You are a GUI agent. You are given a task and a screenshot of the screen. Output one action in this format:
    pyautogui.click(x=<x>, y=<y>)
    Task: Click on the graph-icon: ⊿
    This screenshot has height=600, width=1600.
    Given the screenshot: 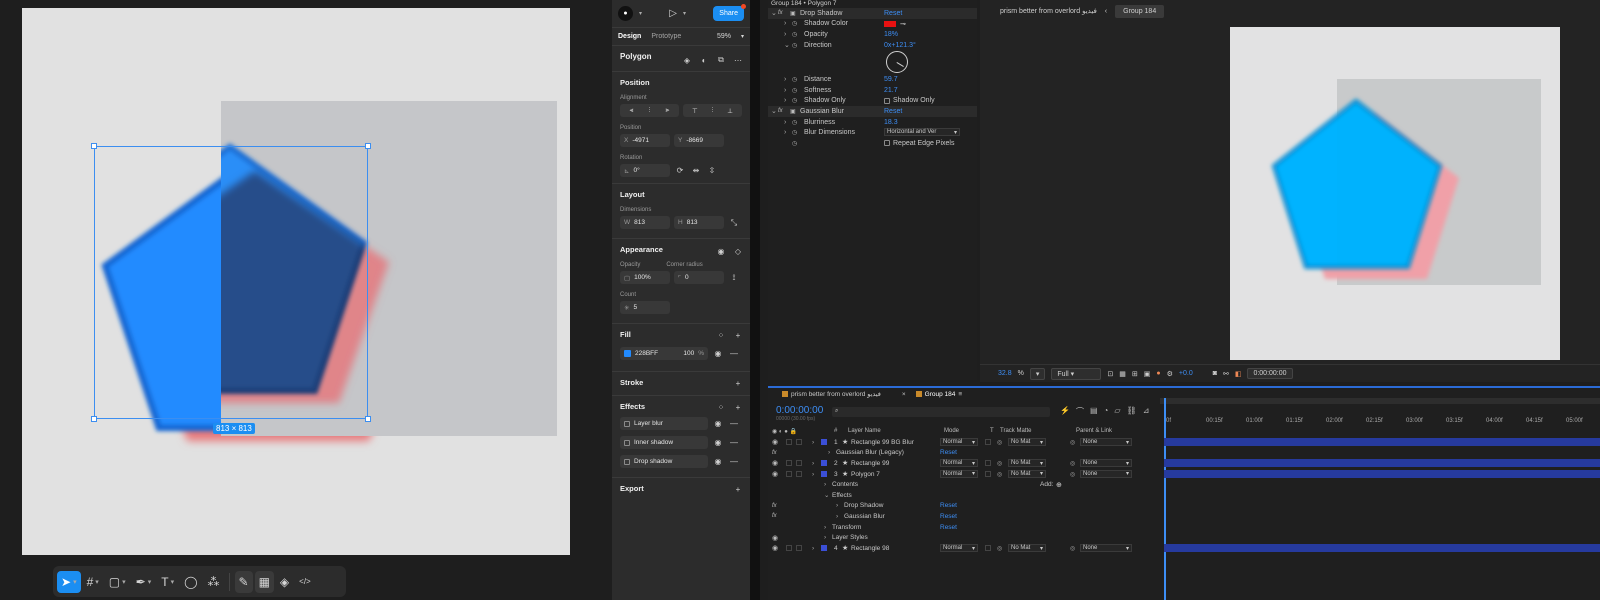 What is the action you would take?
    pyautogui.click(x=1146, y=411)
    